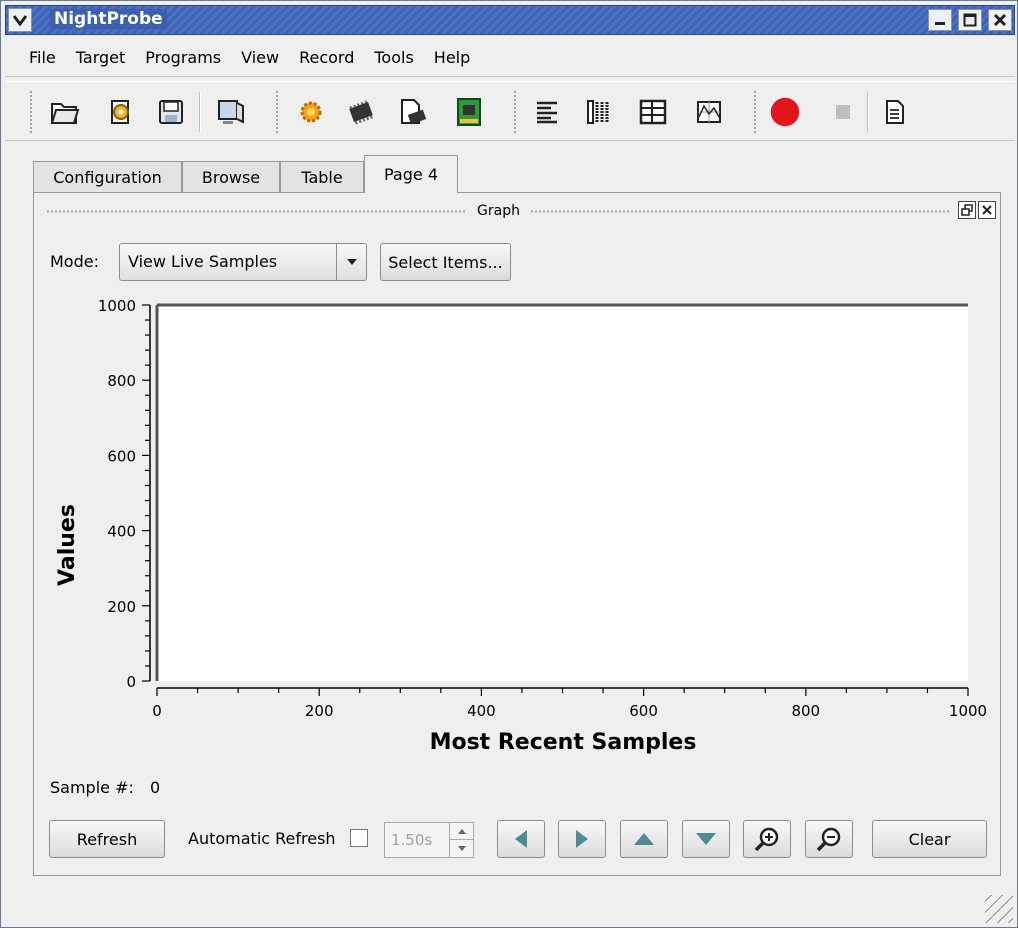  Describe the element at coordinates (510, 111) in the screenshot. I see `toolbar` at that location.